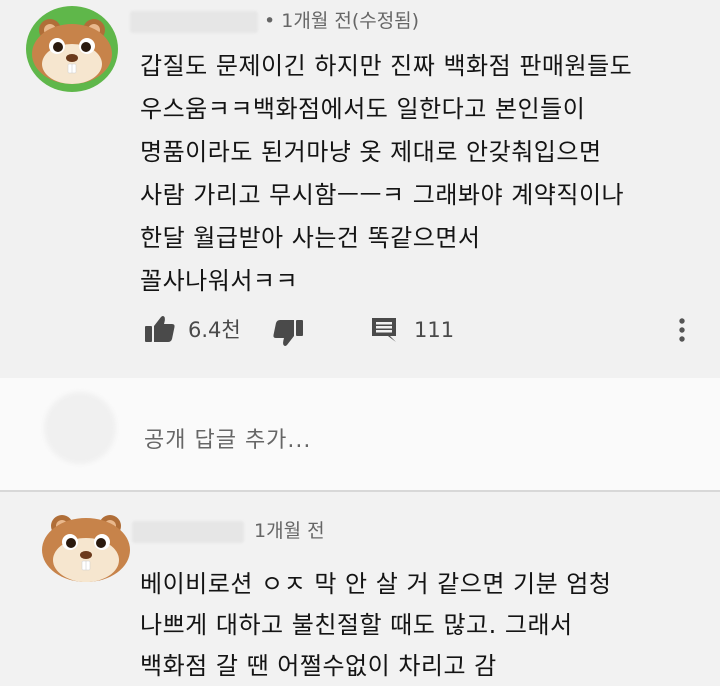 The image size is (720, 686). Describe the element at coordinates (310, 238) in the screenshot. I see `comment-text-line: 한달 월급받아 사는건 똑같으면서` at that location.